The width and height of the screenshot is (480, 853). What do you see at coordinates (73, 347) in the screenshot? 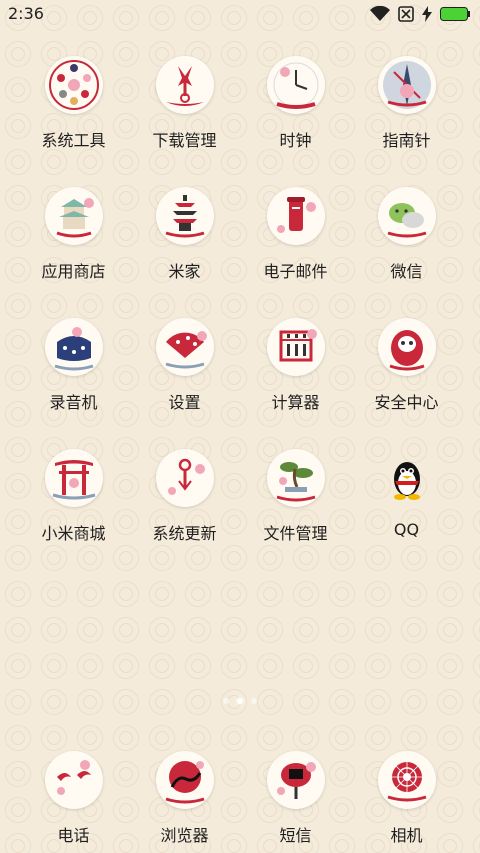
I see `recorder-icon` at bounding box center [73, 347].